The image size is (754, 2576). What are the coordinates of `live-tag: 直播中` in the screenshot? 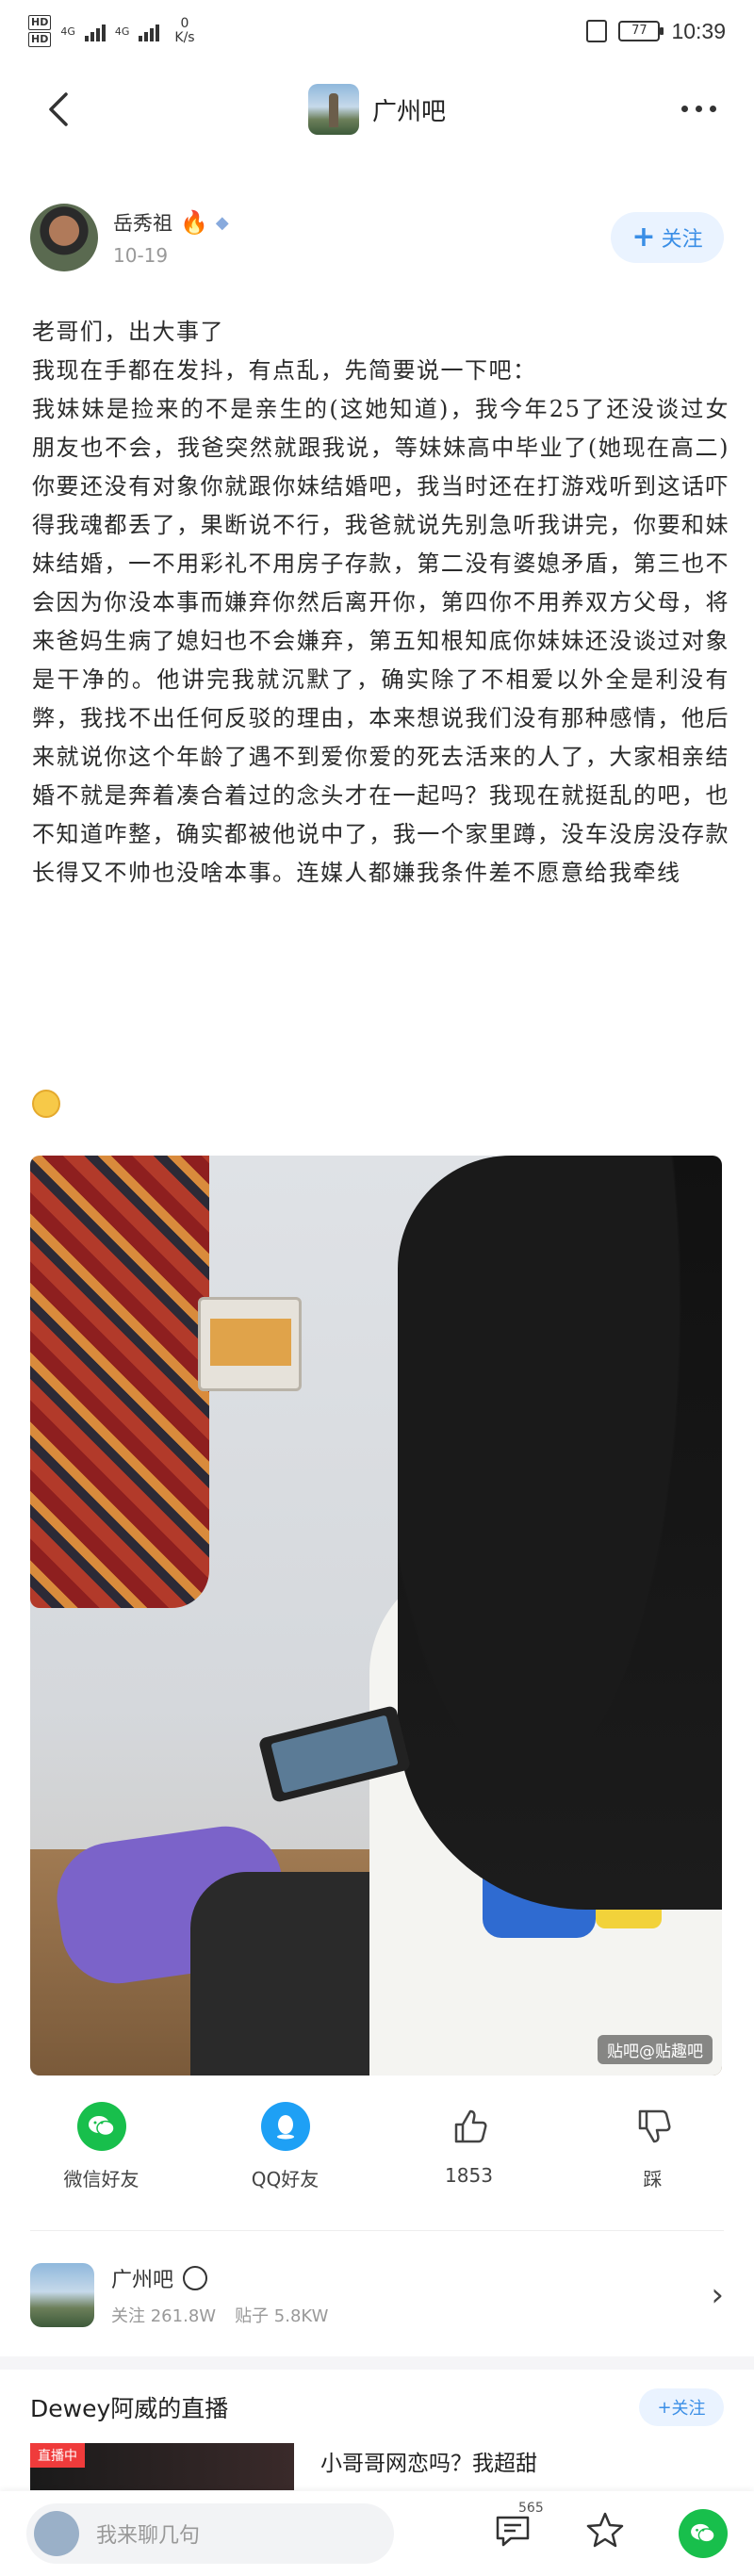 It's located at (58, 2455).